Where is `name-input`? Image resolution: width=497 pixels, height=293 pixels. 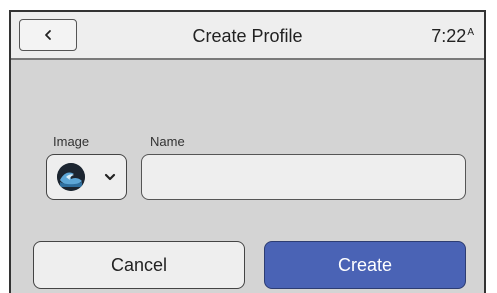 name-input is located at coordinates (303, 177).